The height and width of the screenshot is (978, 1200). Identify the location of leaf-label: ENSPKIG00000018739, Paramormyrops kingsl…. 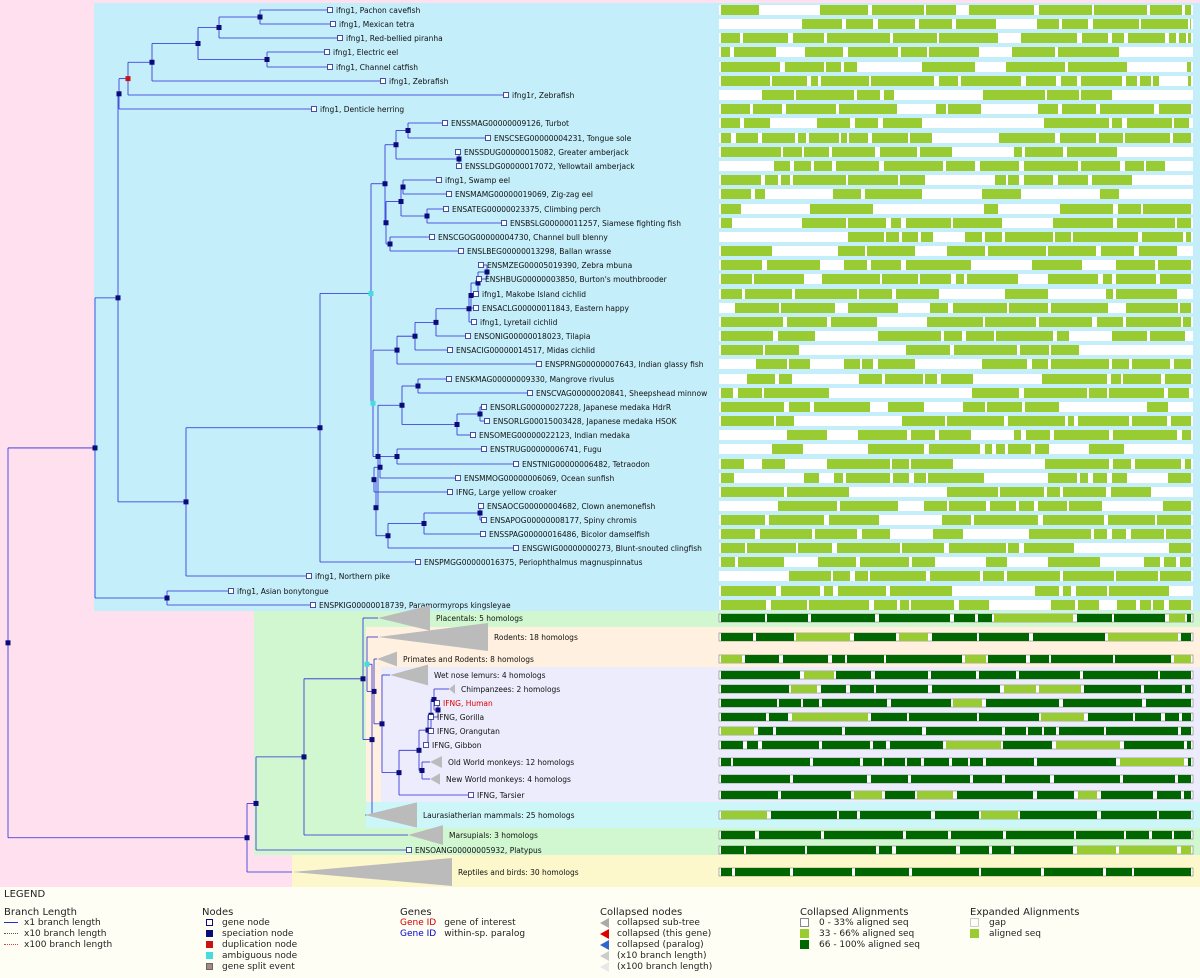
(415, 605).